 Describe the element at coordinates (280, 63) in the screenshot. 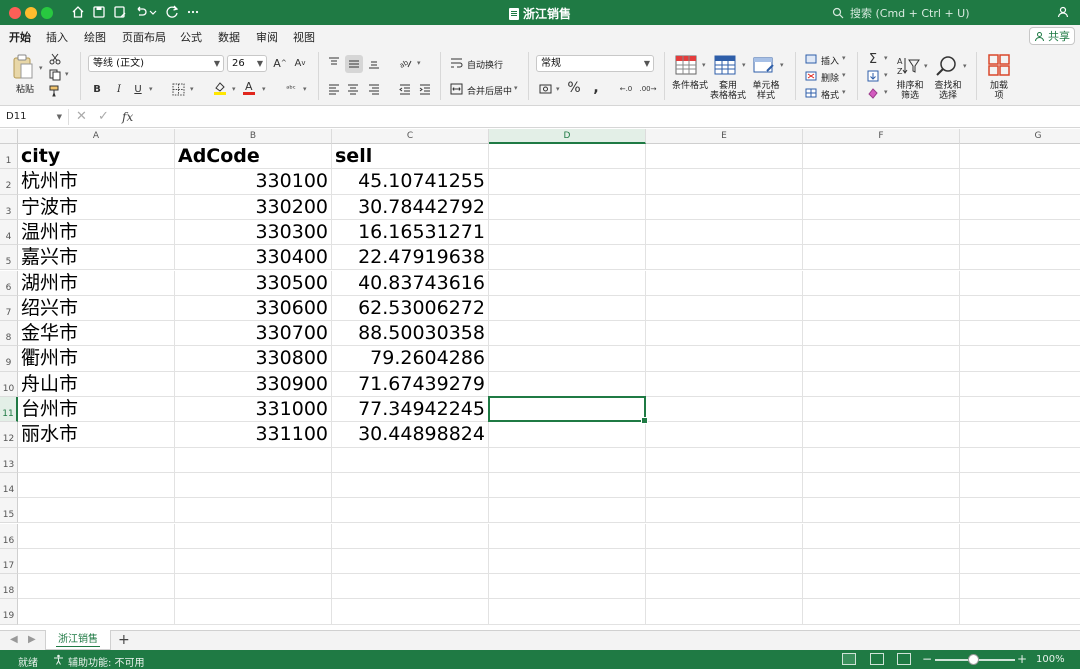

I see `increase-font-size-icon: A ^` at that location.